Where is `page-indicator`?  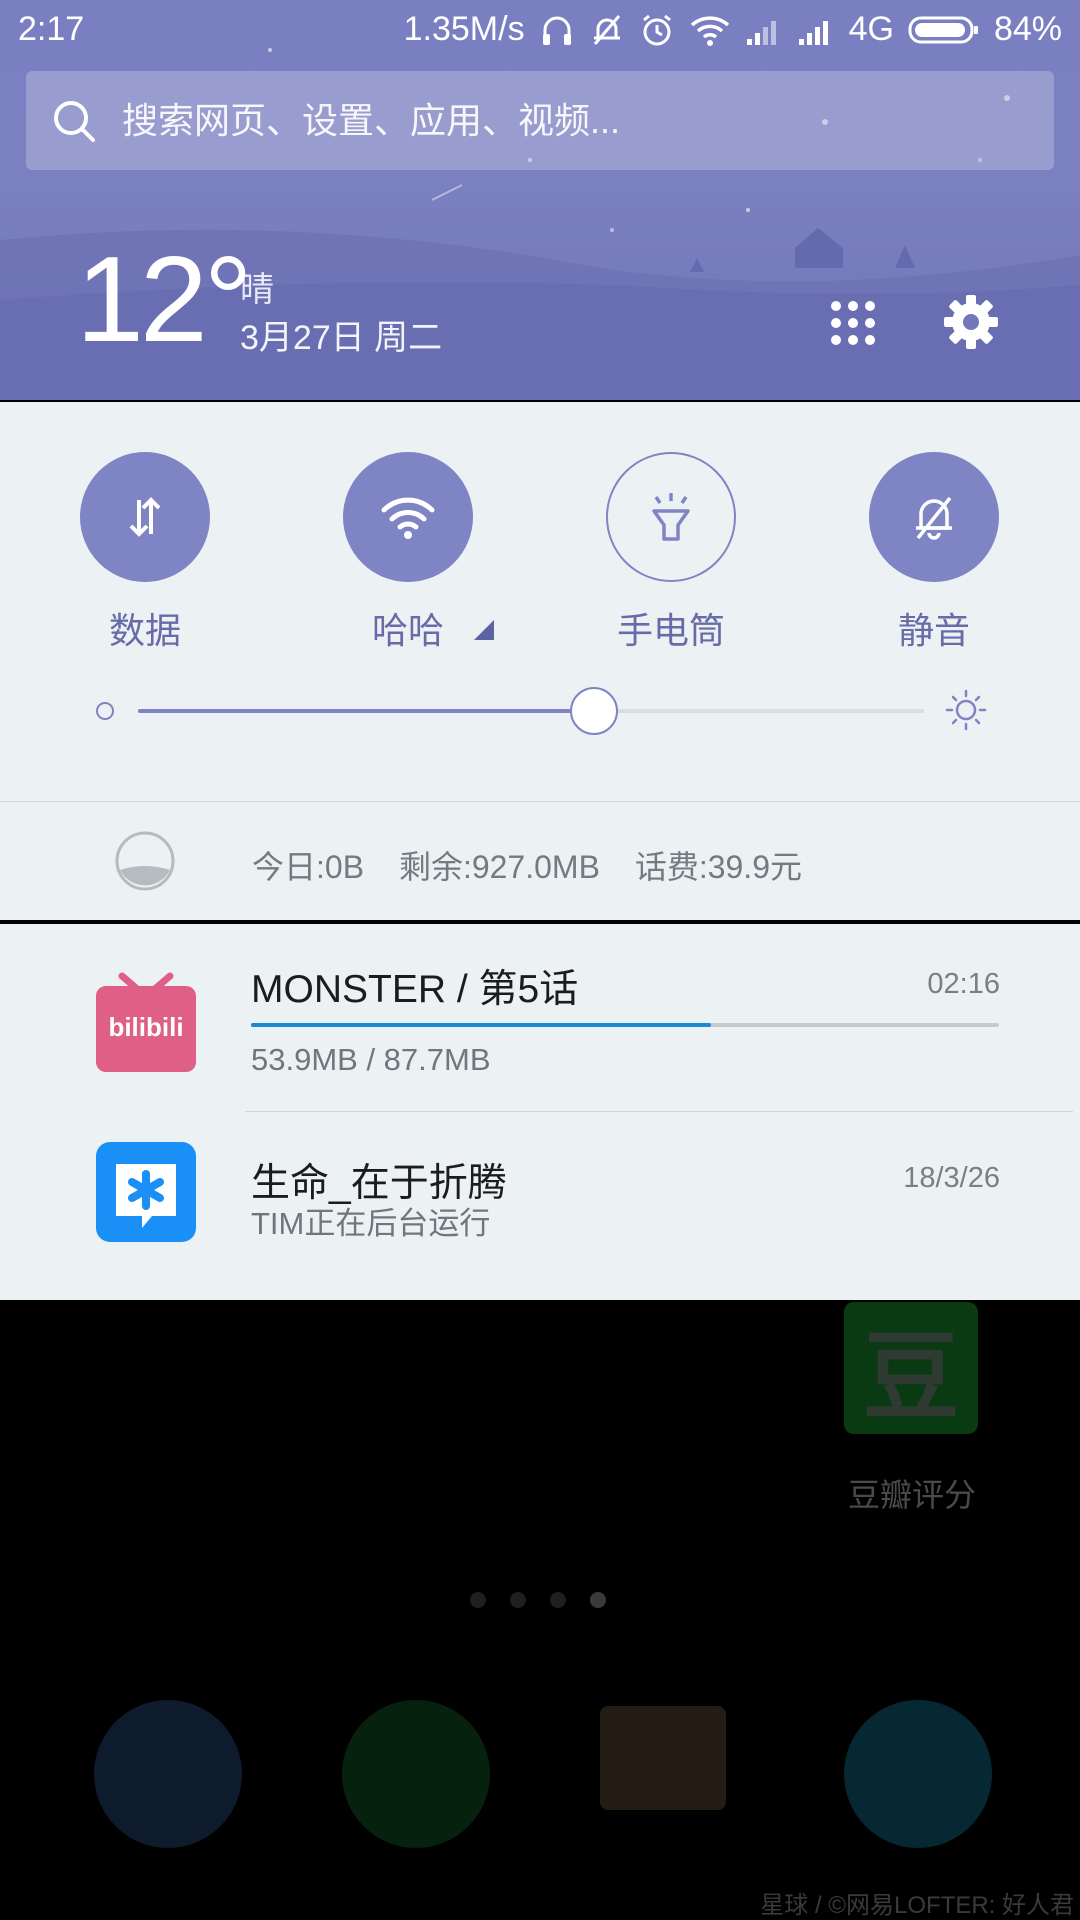 page-indicator is located at coordinates (538, 1600).